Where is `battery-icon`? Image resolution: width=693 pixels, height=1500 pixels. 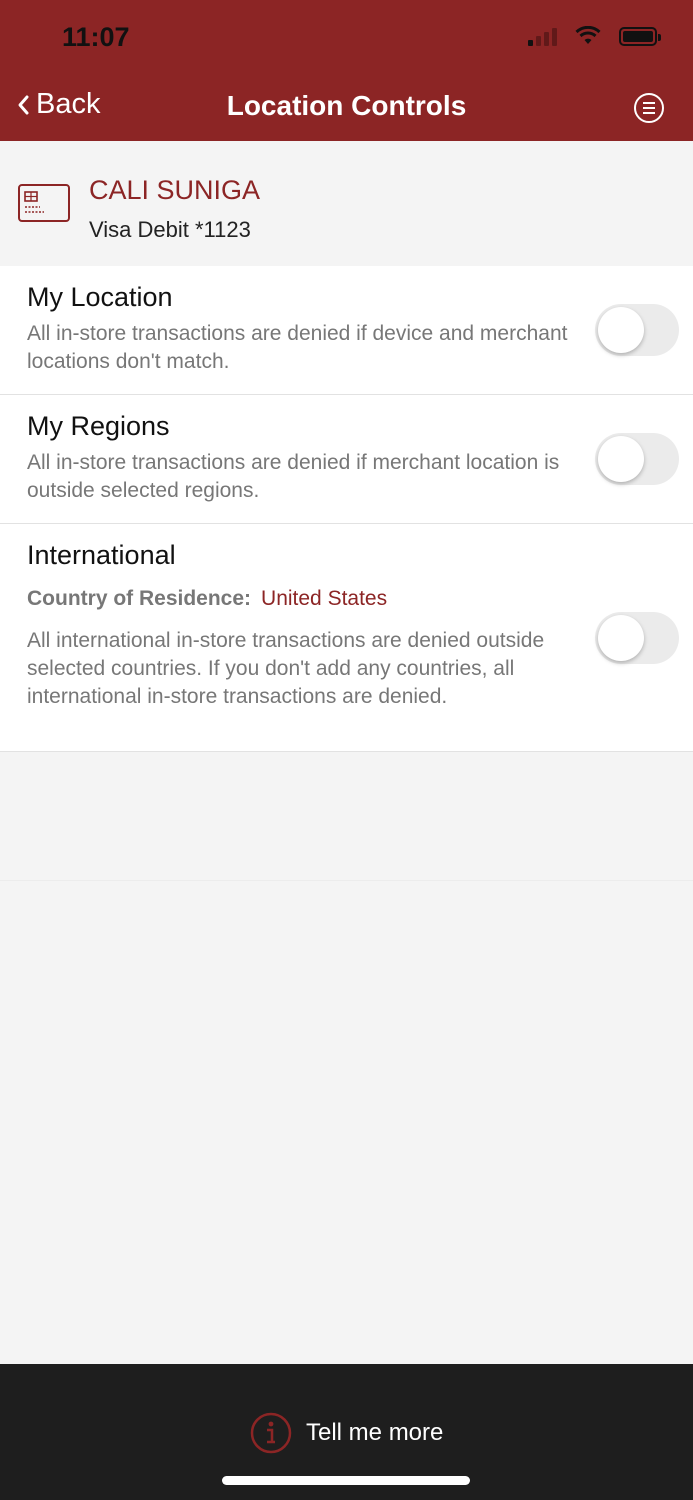
battery-icon is located at coordinates (640, 36).